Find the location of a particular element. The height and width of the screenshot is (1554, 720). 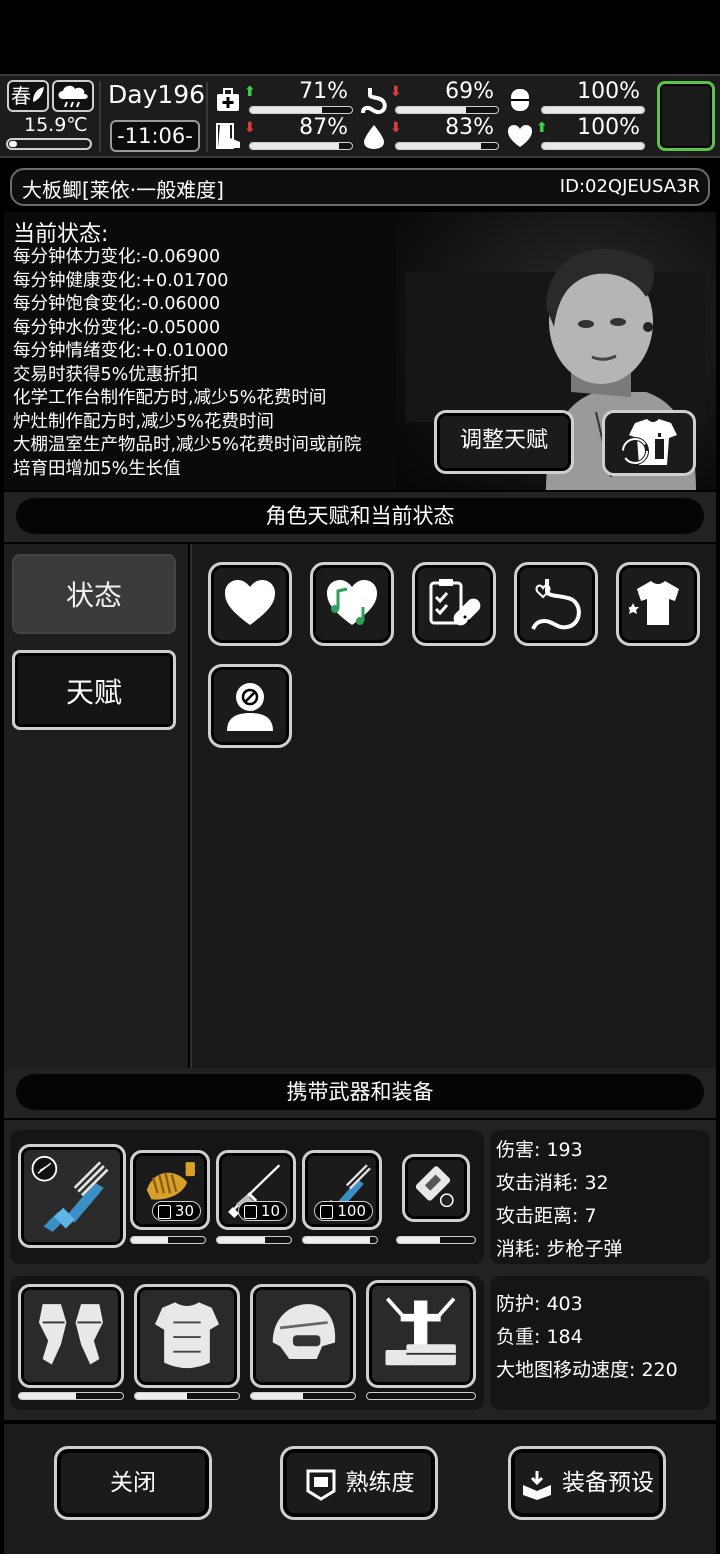

rain-cloud-icon is located at coordinates (73, 96).